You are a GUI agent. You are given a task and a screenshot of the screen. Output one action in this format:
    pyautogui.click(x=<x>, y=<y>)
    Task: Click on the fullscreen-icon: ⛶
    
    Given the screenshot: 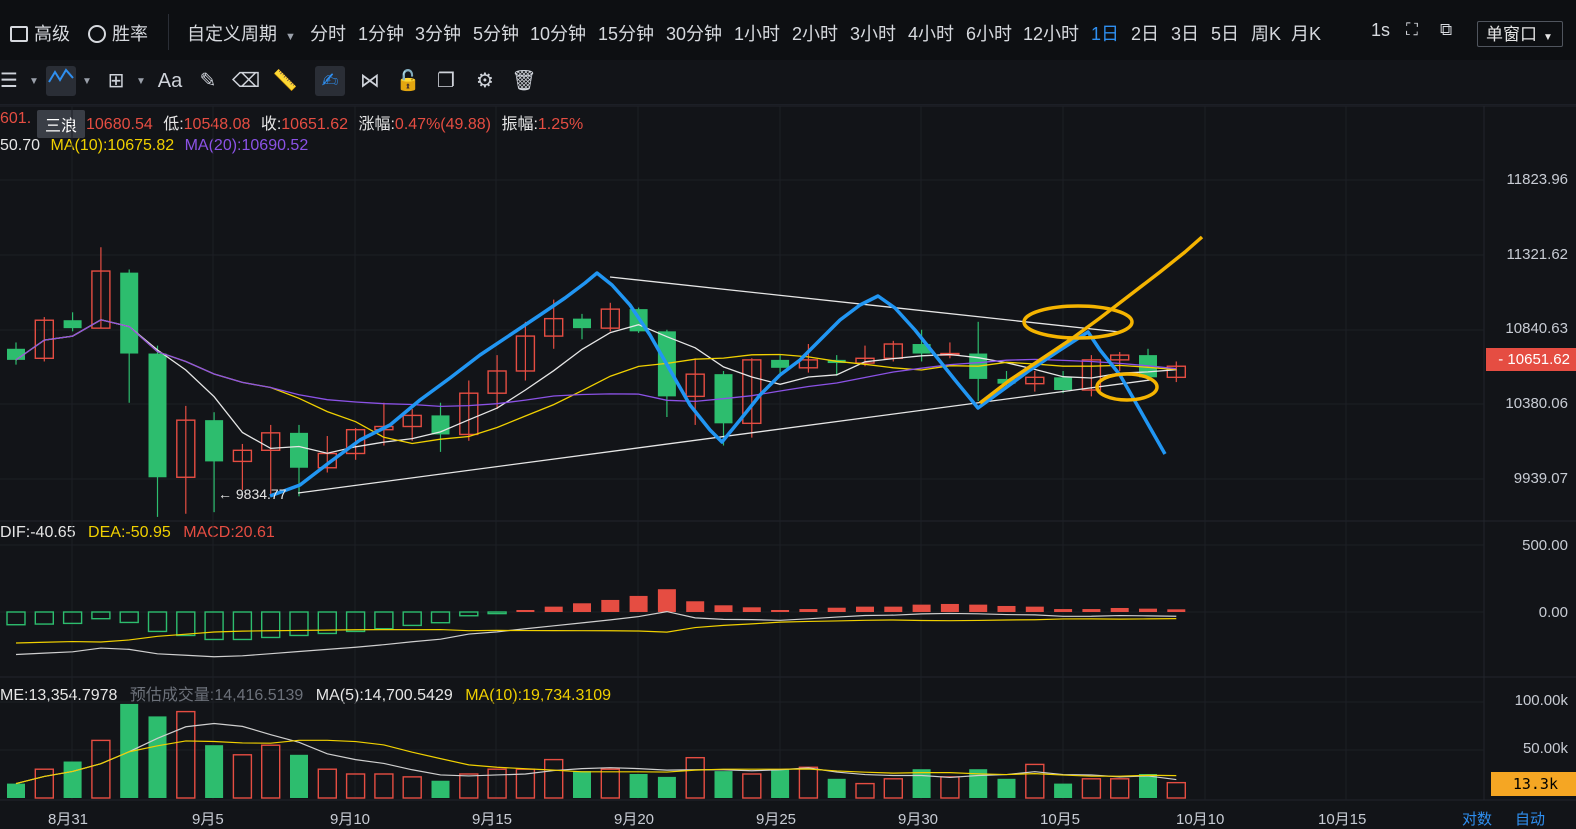 What is the action you would take?
    pyautogui.click(x=1412, y=30)
    